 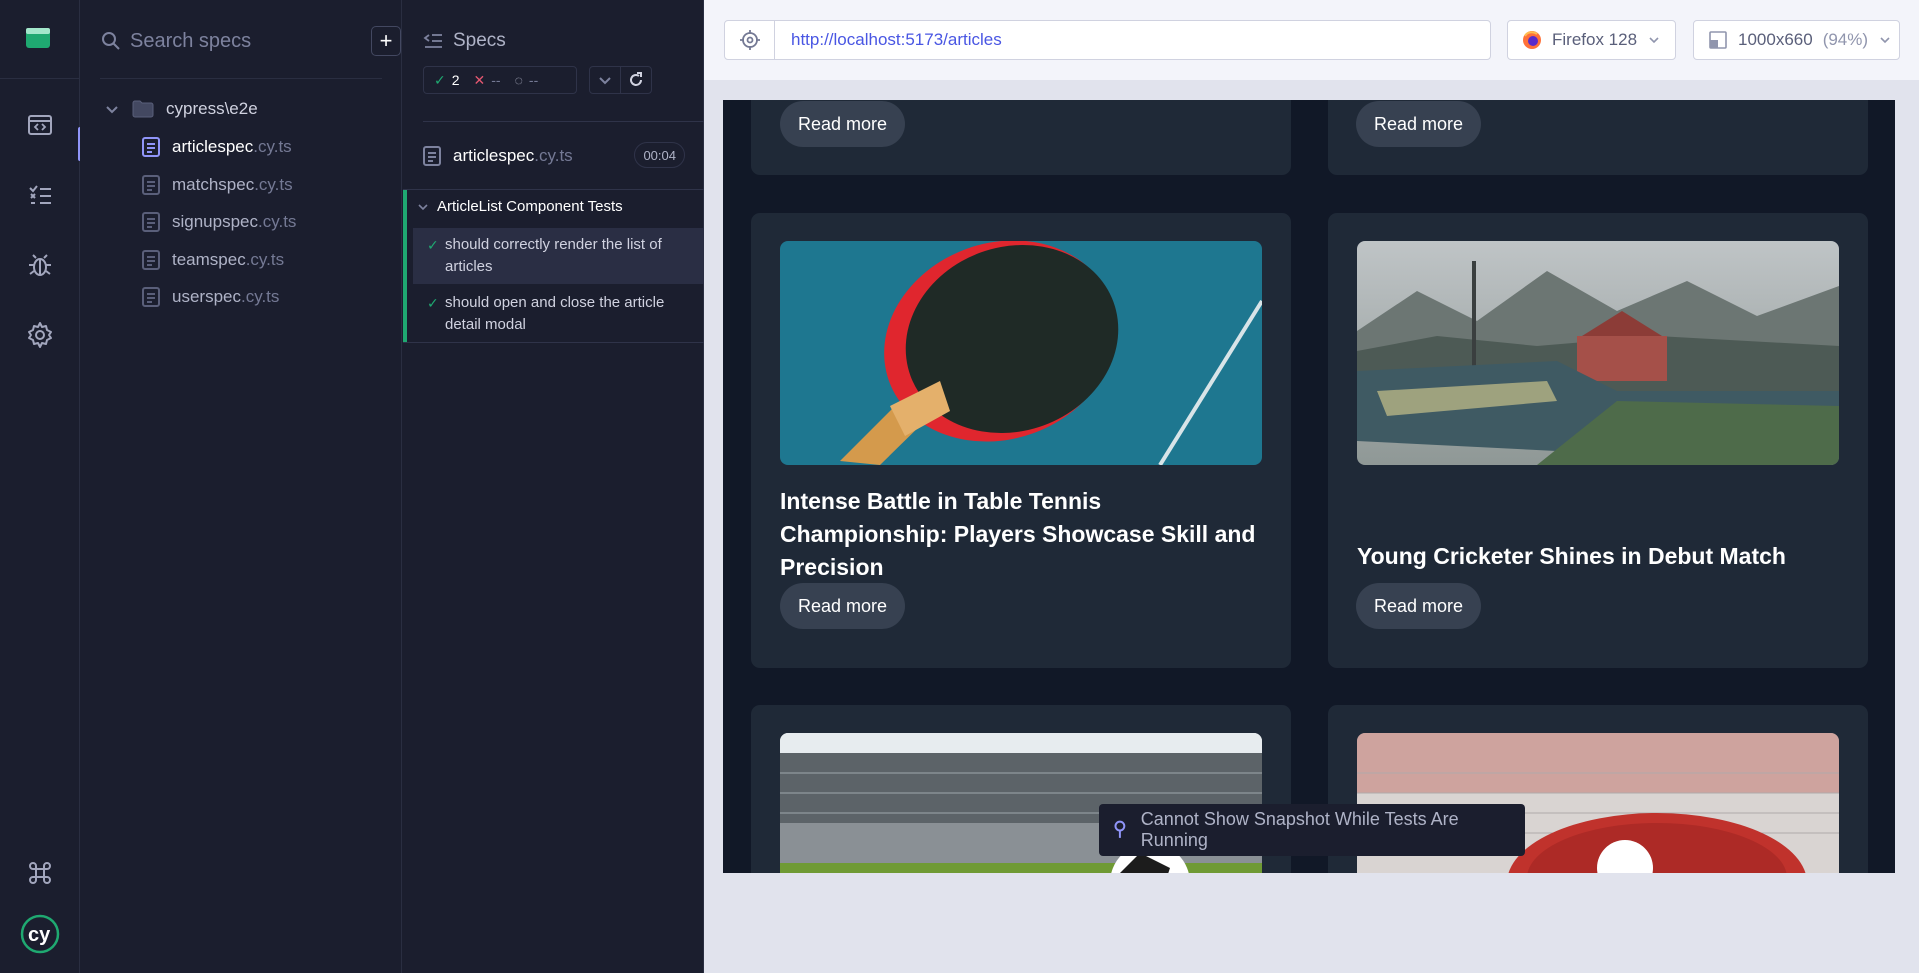 I want to click on settings-nav-button, so click(x=40, y=335).